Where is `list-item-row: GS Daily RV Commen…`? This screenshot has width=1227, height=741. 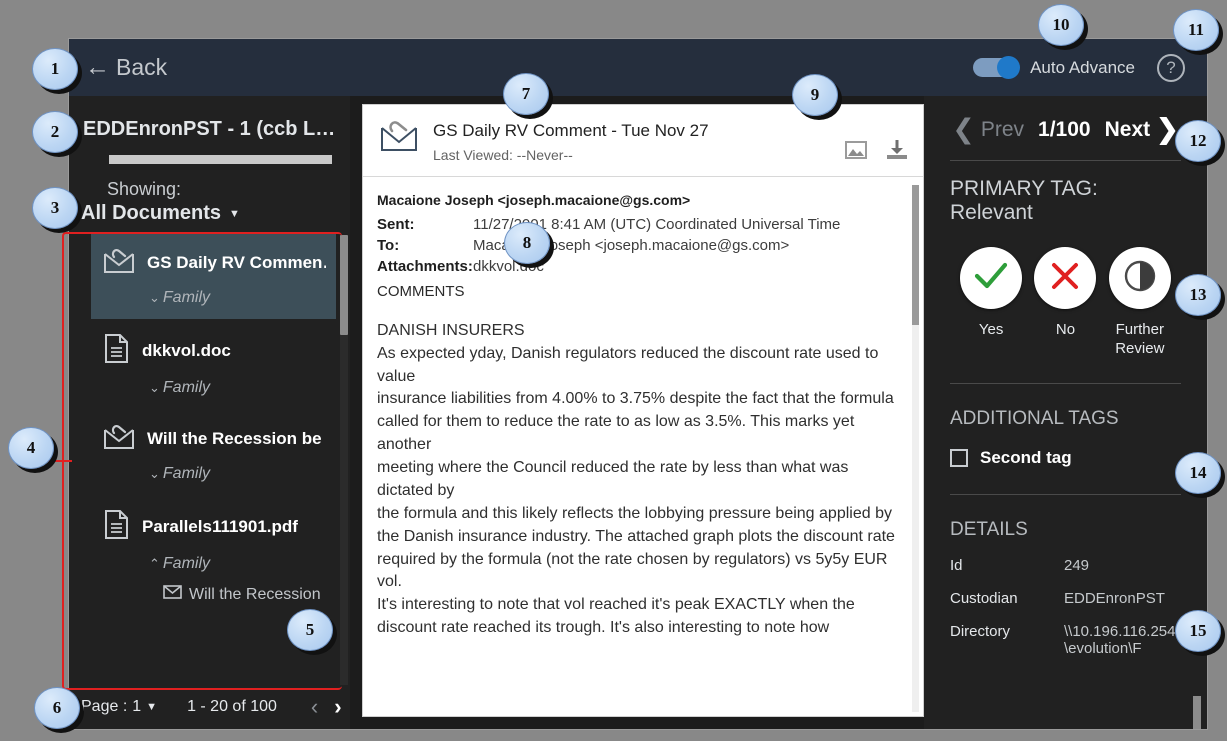
list-item-row: GS Daily RV Commen… is located at coordinates (214, 263).